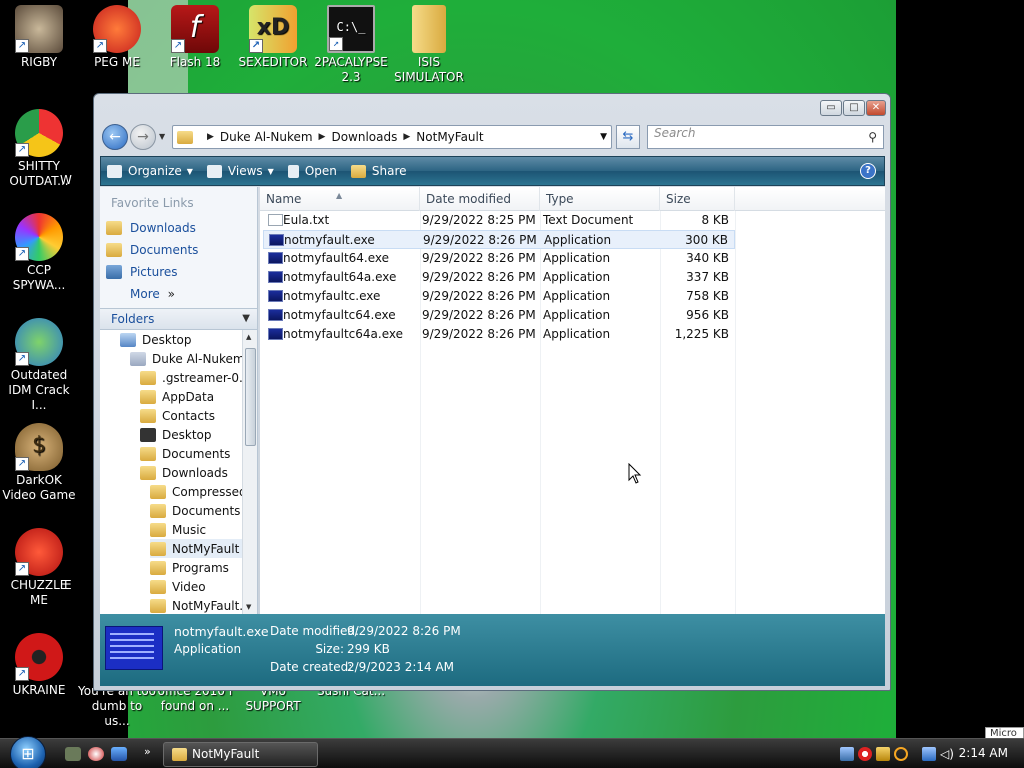 The width and height of the screenshot is (1024, 768). I want to click on folder-tree-item: .gstreamer-0.10, so click(191, 377).